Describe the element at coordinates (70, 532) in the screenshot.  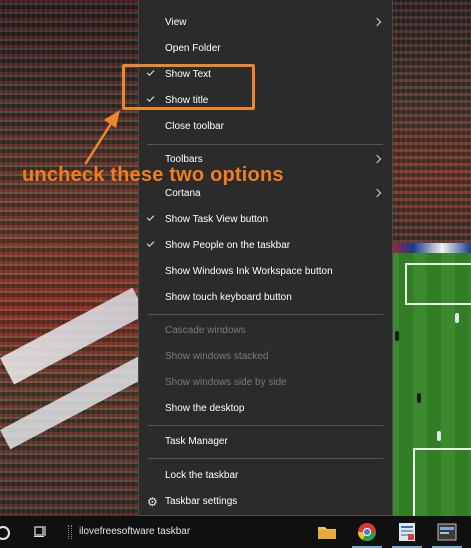
I see `toolbar-grip` at that location.